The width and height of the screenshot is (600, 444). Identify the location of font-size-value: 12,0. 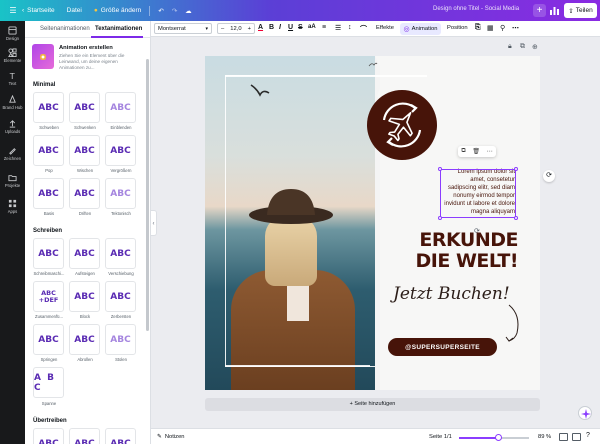
(235, 29).